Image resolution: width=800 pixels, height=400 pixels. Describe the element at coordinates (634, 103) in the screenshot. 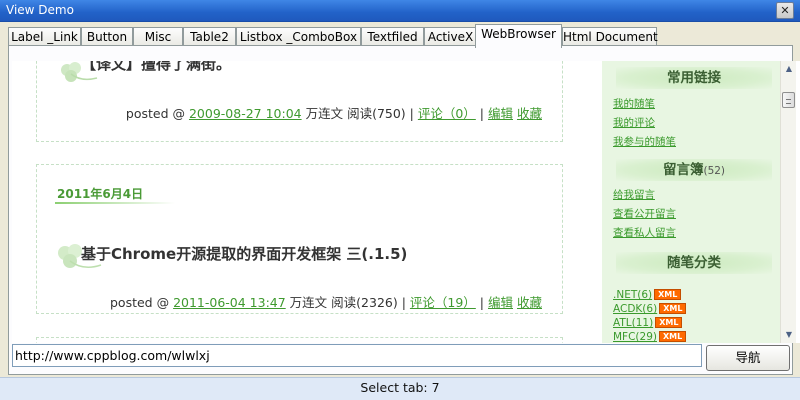

I see `sidebar-link-my-posts: 我的随笔` at that location.